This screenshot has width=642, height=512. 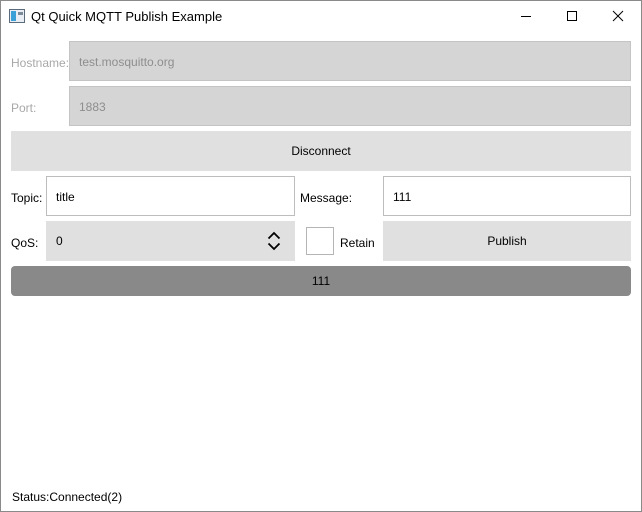 I want to click on topic-label: Topic:, so click(x=27, y=198).